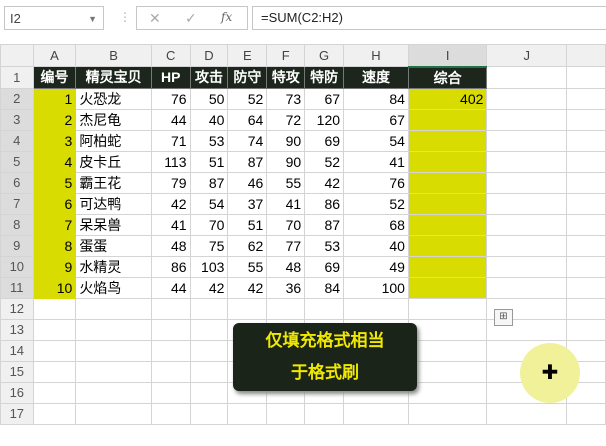 The width and height of the screenshot is (606, 446). Describe the element at coordinates (286, 245) in the screenshot. I see `cell: 77` at that location.